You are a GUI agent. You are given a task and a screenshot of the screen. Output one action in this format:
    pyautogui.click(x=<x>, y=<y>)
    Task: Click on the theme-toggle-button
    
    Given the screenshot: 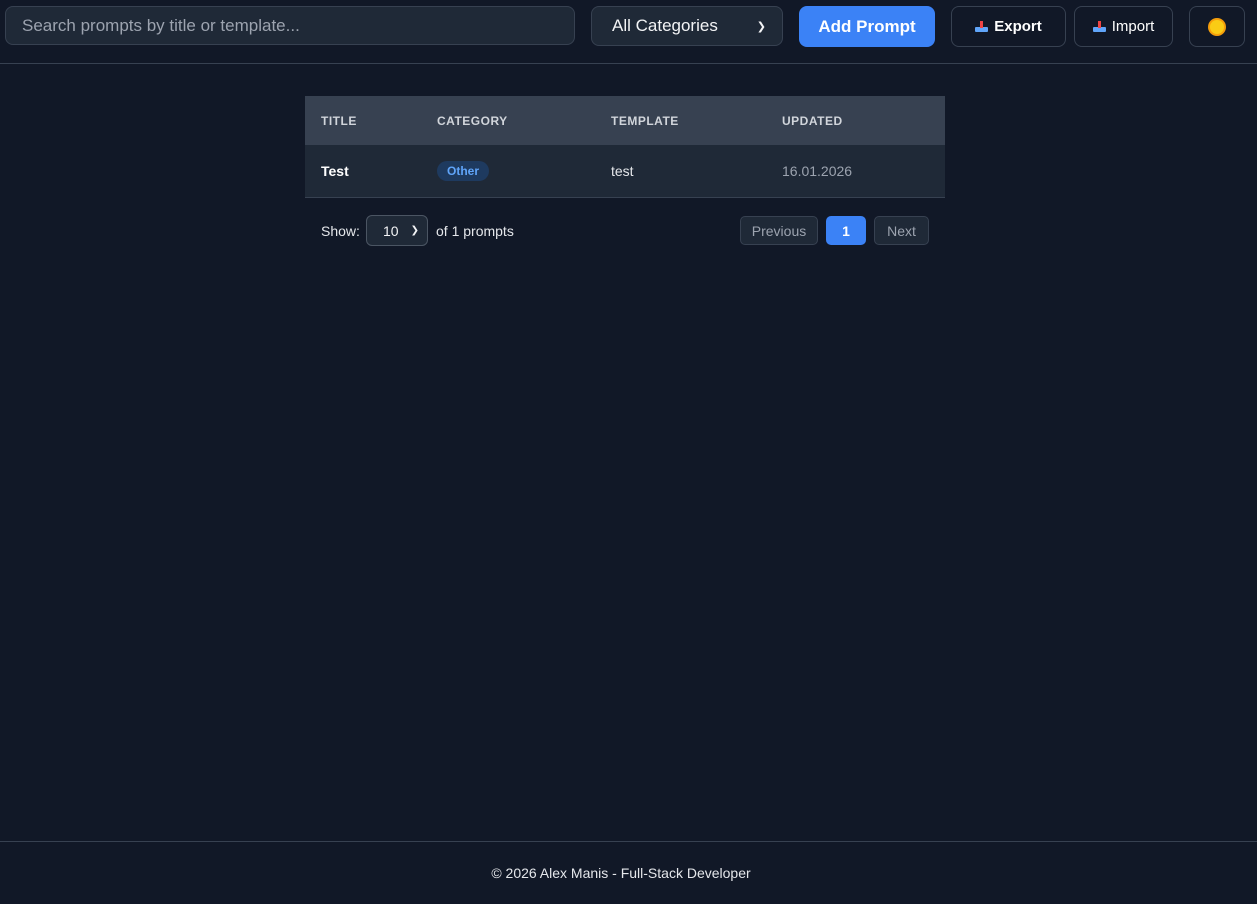 What is the action you would take?
    pyautogui.click(x=1217, y=26)
    